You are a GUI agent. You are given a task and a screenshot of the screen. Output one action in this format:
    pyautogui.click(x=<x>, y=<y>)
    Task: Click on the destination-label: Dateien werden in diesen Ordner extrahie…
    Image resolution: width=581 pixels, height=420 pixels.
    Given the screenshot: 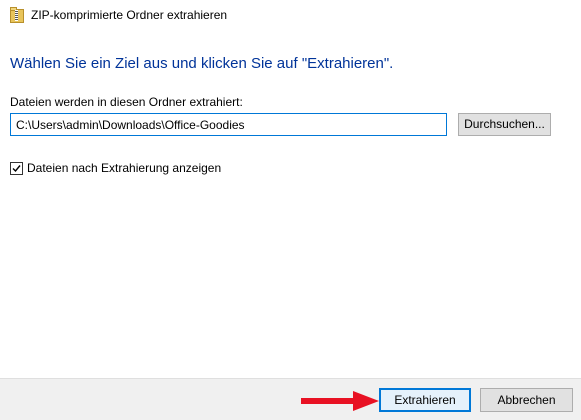 What is the action you would take?
    pyautogui.click(x=126, y=102)
    